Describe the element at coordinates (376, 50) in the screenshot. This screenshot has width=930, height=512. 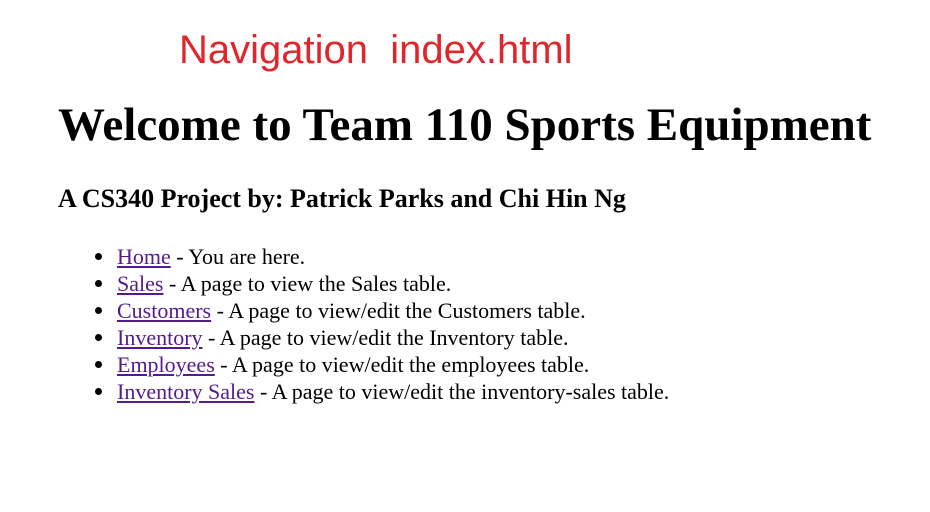
I see `caption-annotation: Navigation index.html` at that location.